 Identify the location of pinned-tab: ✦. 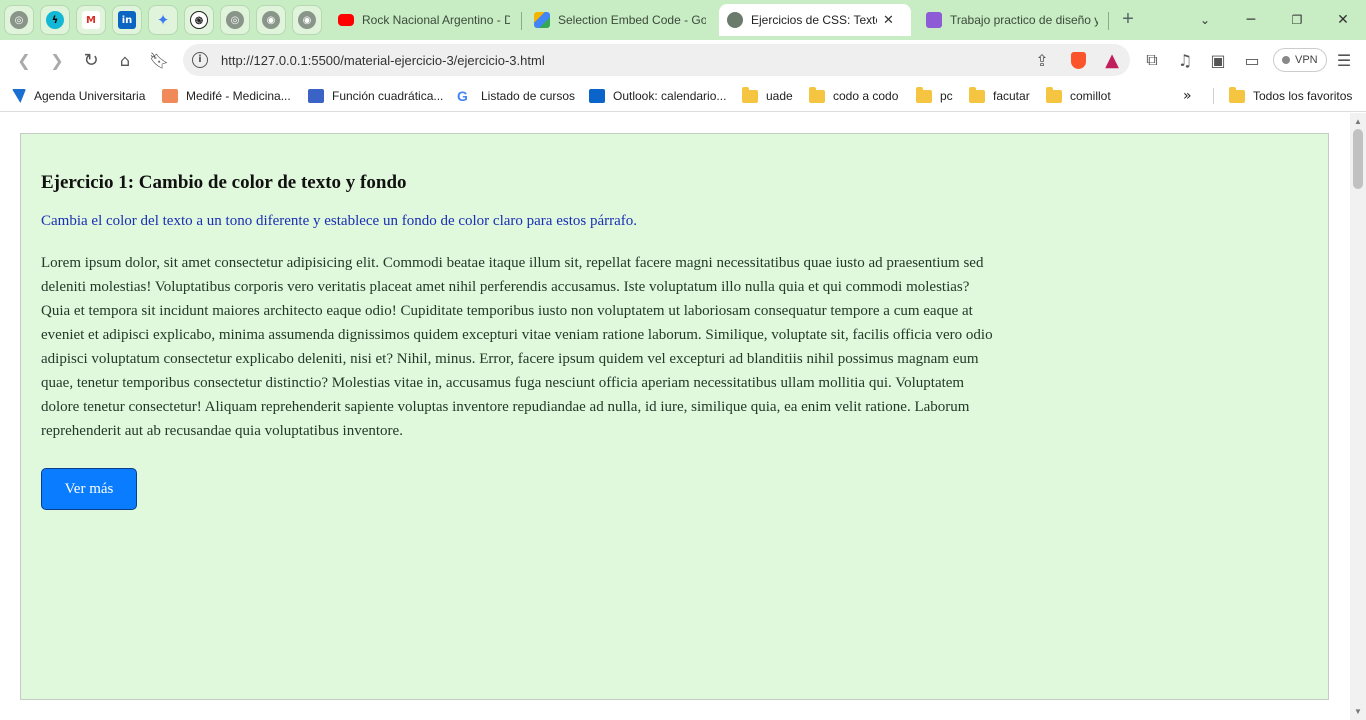
(163, 20).